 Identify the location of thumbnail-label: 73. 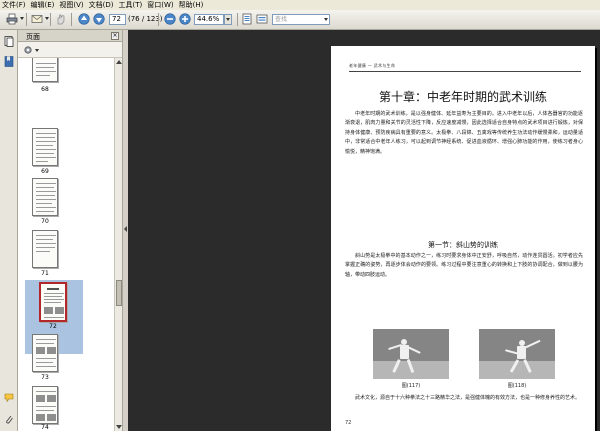
(45, 377).